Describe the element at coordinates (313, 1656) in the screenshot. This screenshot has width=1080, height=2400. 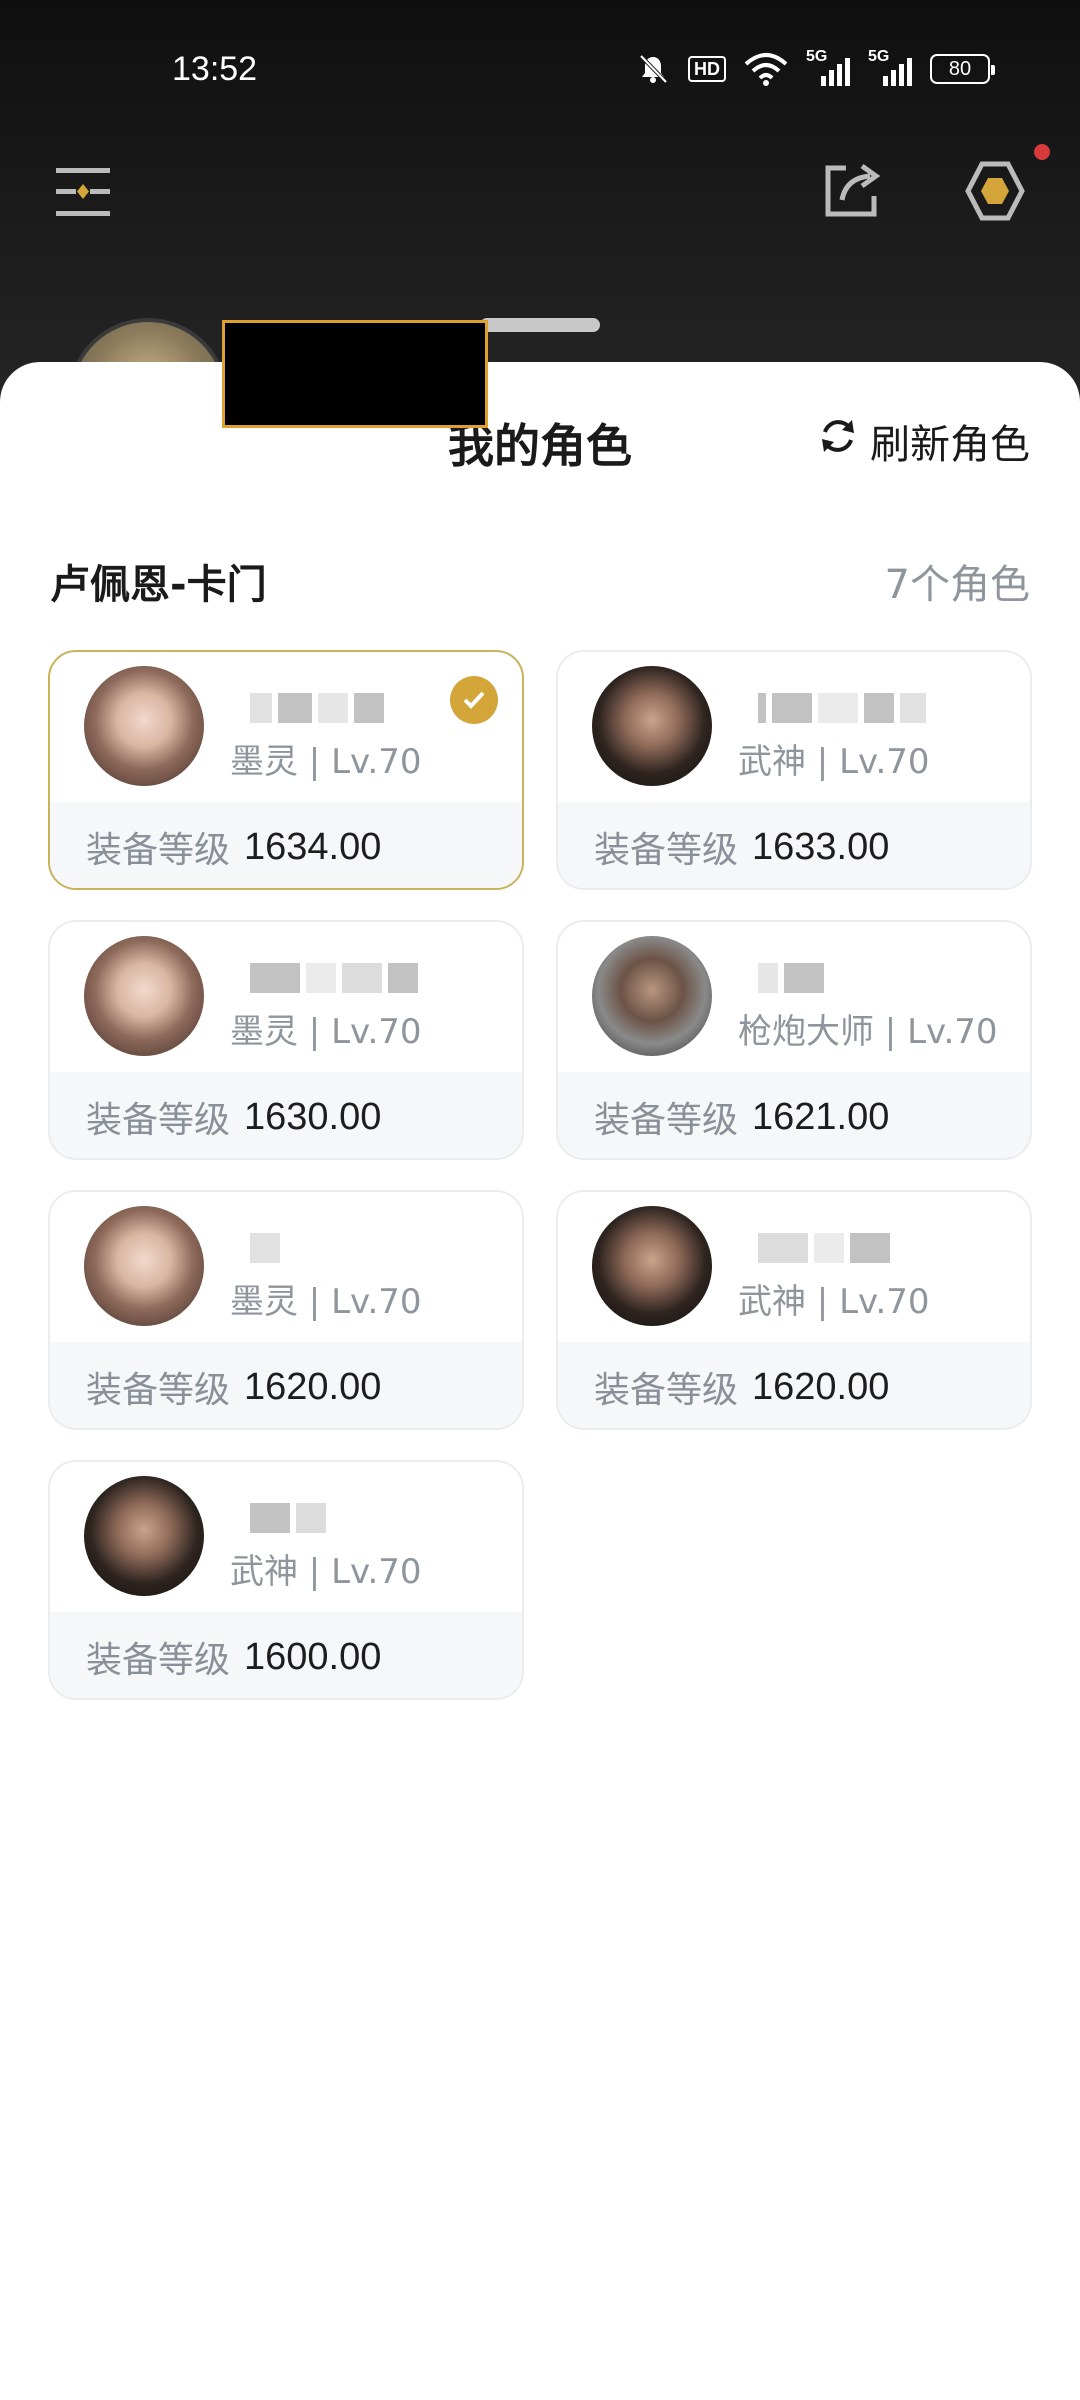
I see `gear-level-value: 1600.00` at that location.